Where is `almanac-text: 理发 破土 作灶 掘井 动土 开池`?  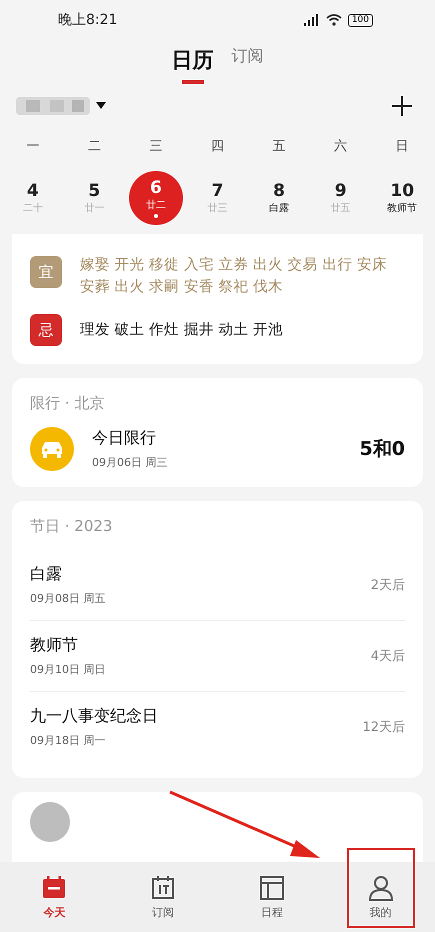
almanac-text: 理发 破土 作灶 掘井 动土 开池 is located at coordinates (182, 330).